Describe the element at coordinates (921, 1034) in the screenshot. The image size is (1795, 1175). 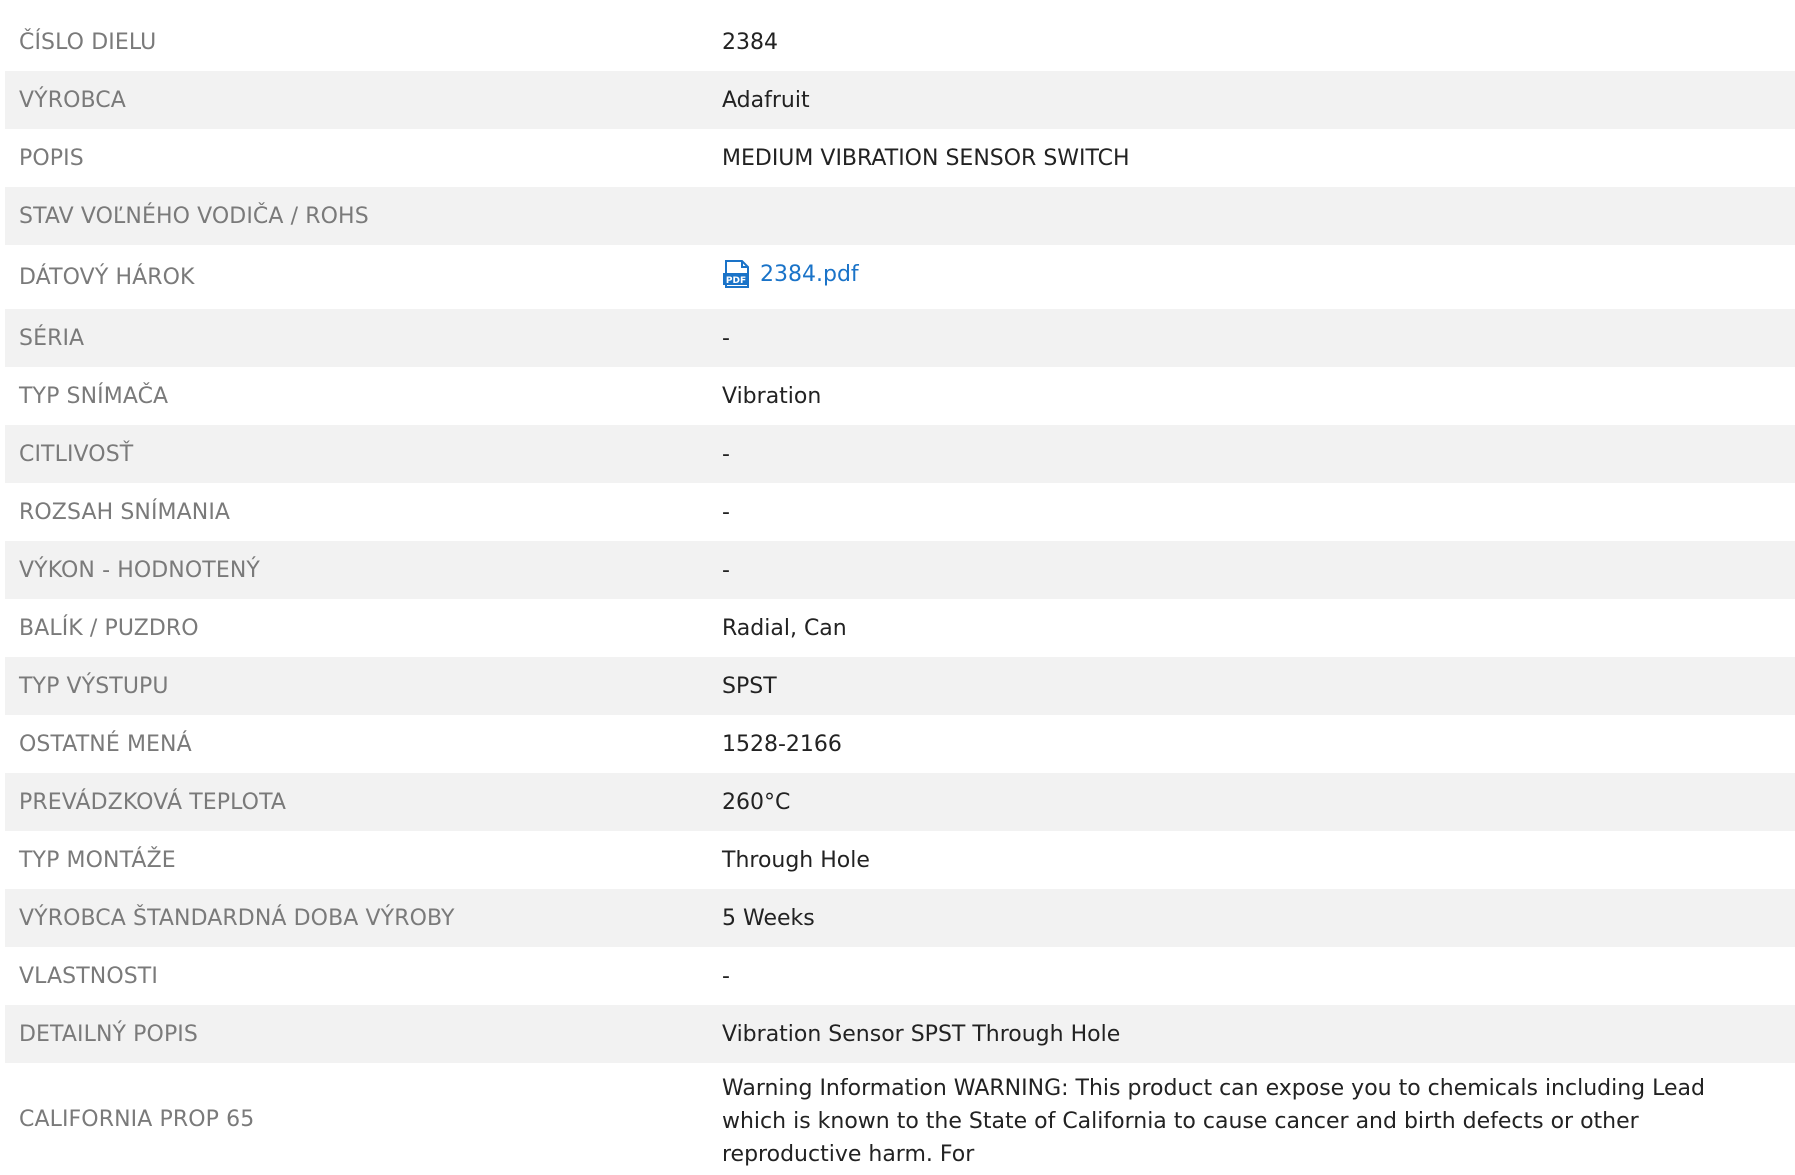
I see `spec-value: Vibration Sensor SPST Through Hole` at that location.